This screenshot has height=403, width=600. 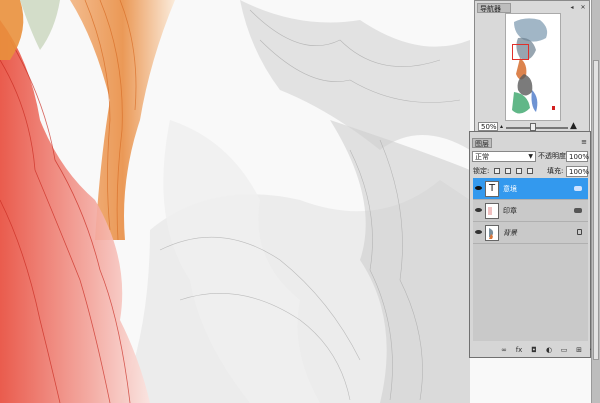 What do you see at coordinates (510, 233) in the screenshot?
I see `layer-name: 背景` at bounding box center [510, 233].